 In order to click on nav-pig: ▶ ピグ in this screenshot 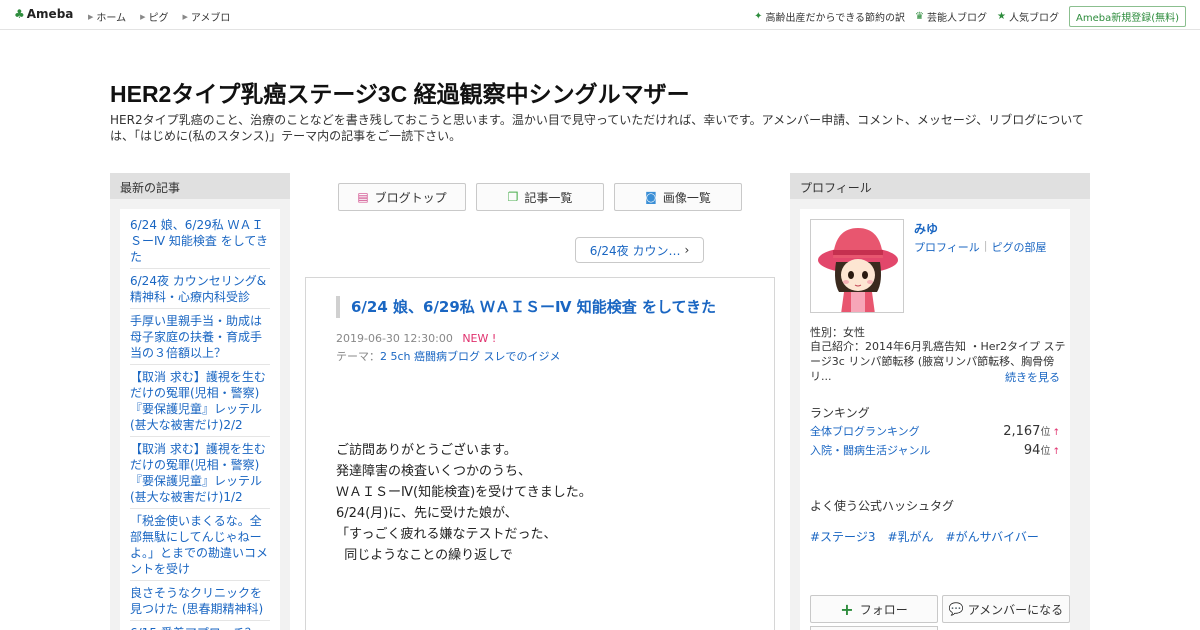, I will do `click(154, 17)`.